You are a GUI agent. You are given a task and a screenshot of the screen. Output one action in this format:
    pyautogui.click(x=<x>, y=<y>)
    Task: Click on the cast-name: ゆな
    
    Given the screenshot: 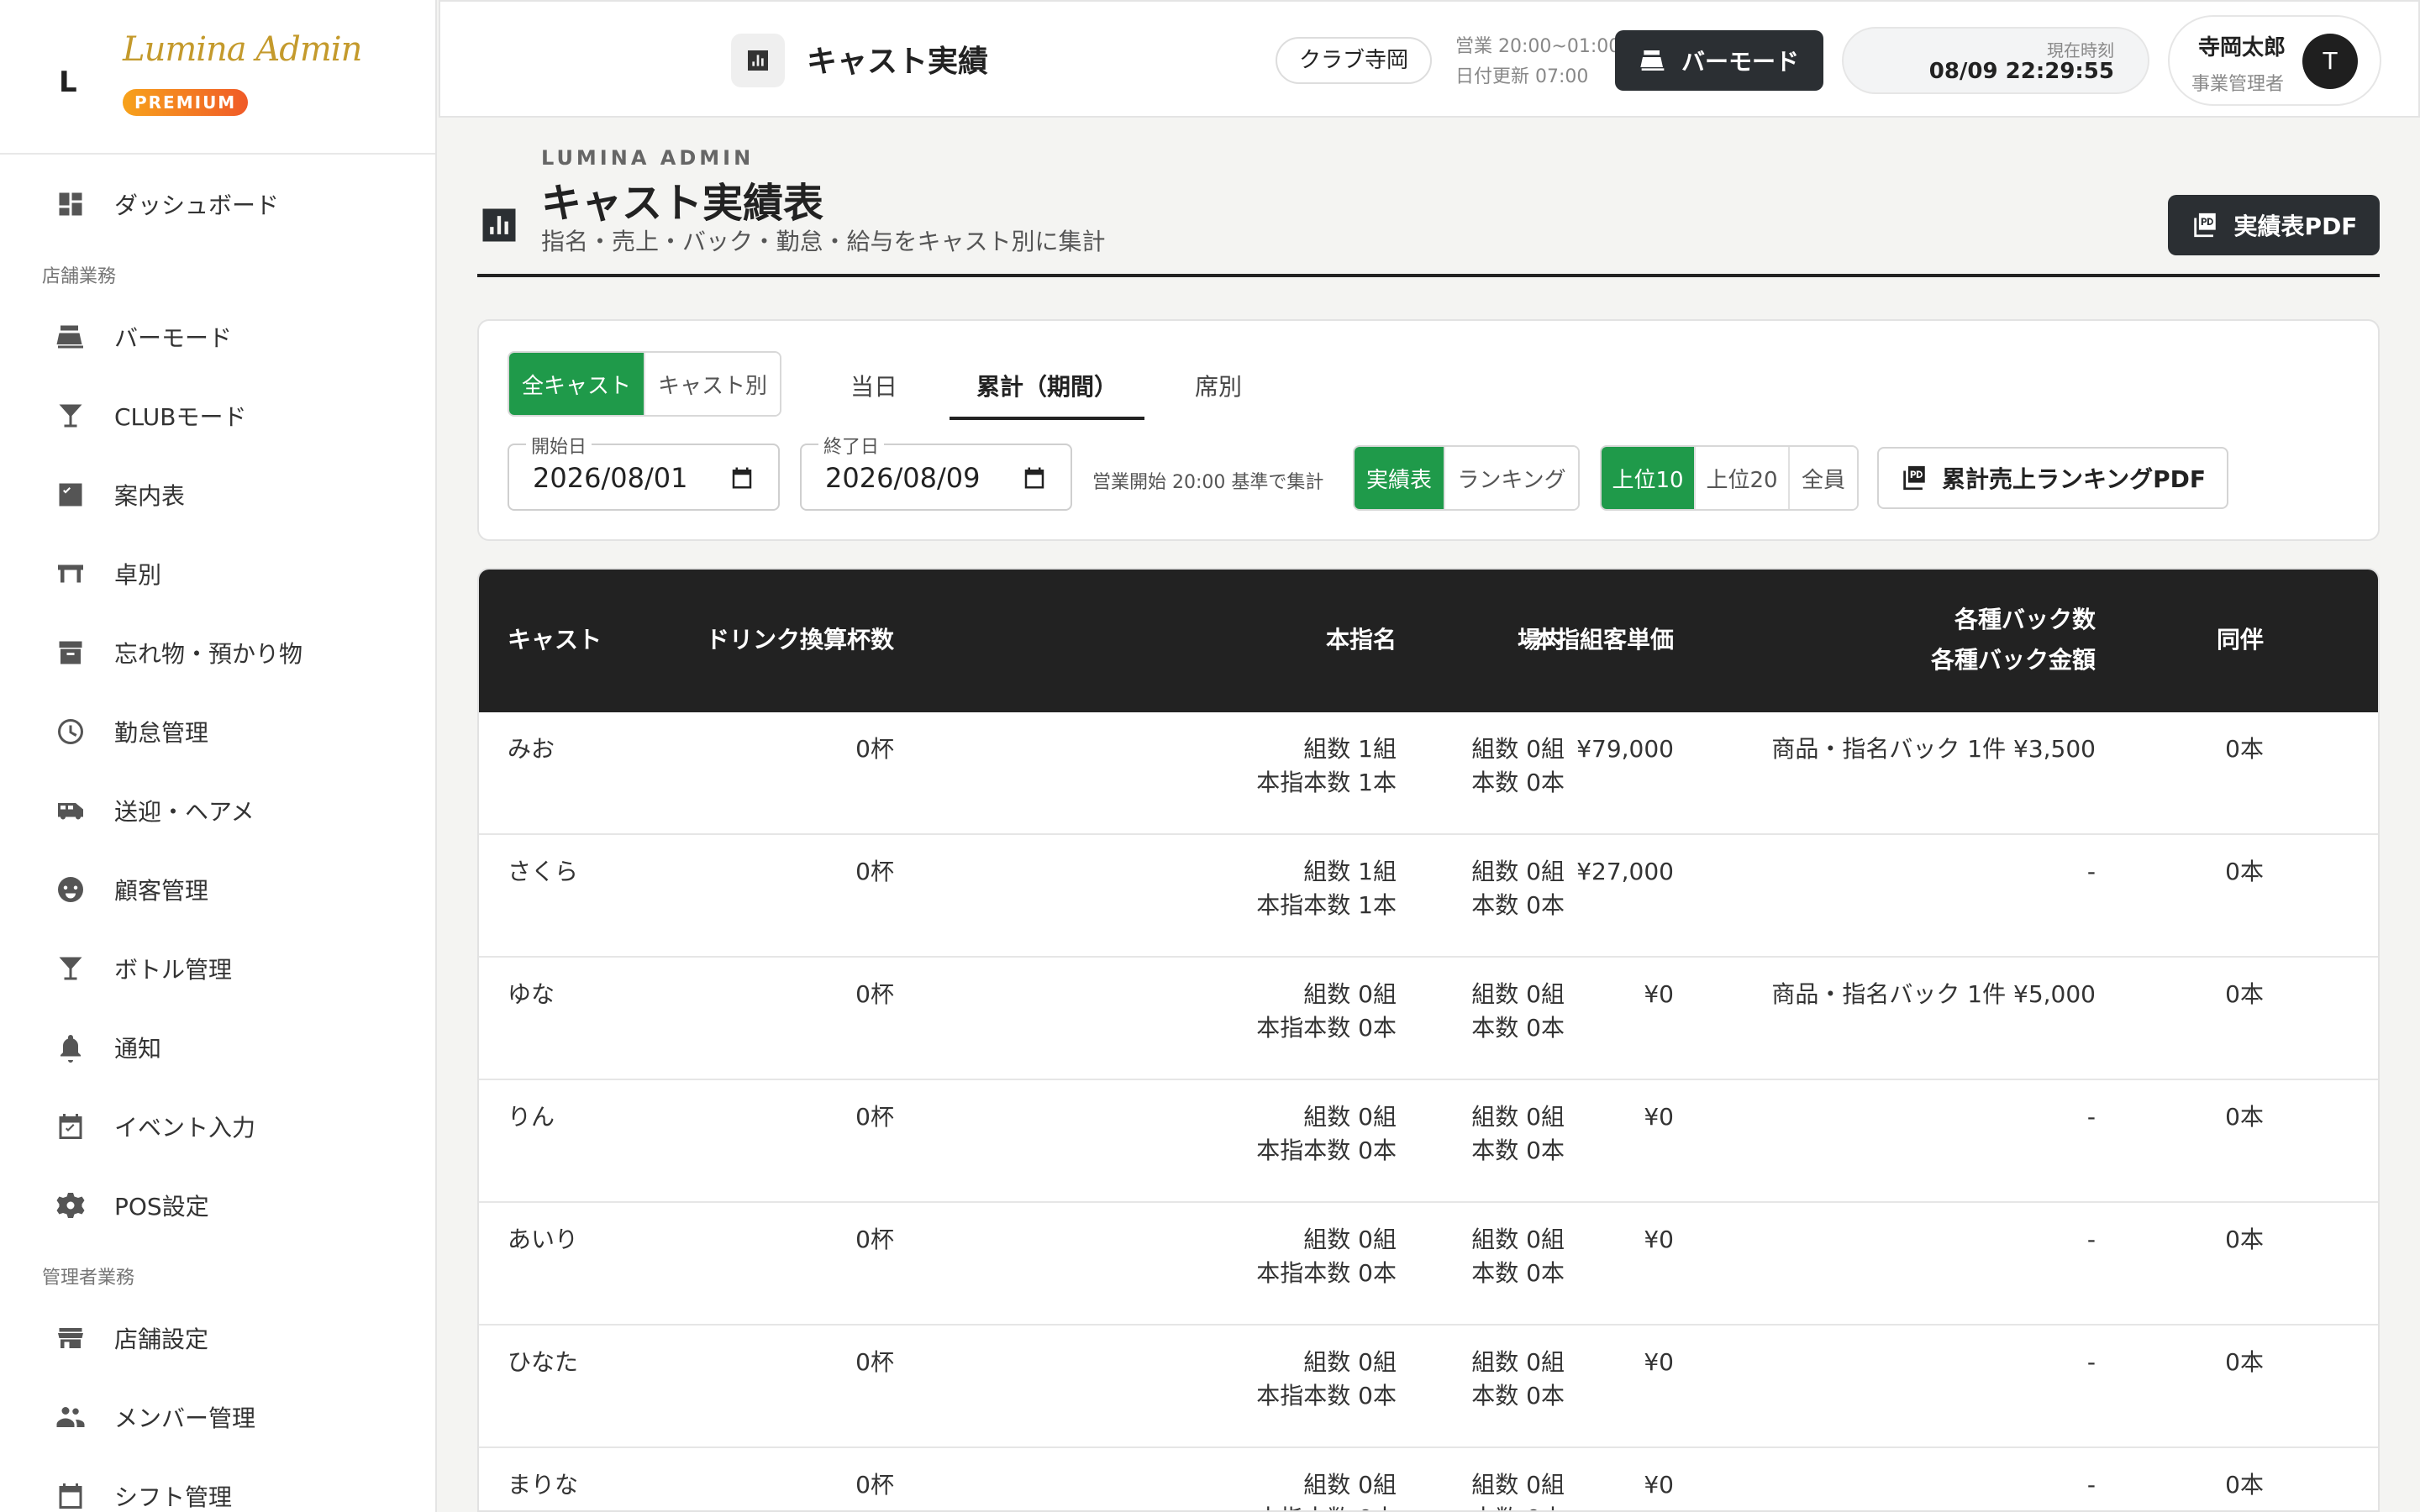 What is the action you would take?
    pyautogui.click(x=531, y=994)
    